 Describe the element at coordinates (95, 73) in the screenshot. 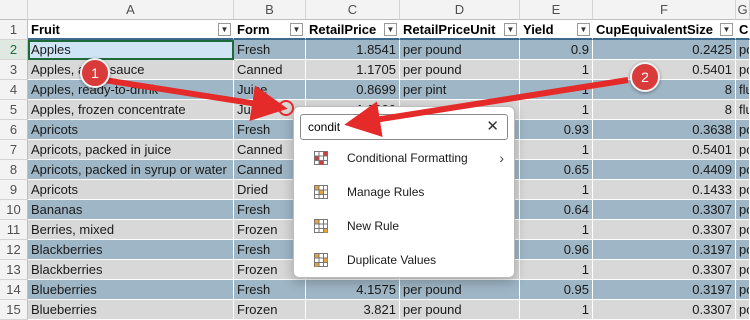

I see `callout-badge-1: 1` at that location.